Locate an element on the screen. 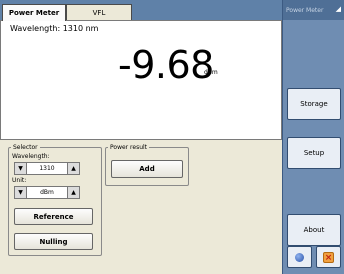 The height and width of the screenshot is (274, 344). globe-icon is located at coordinates (299, 257).